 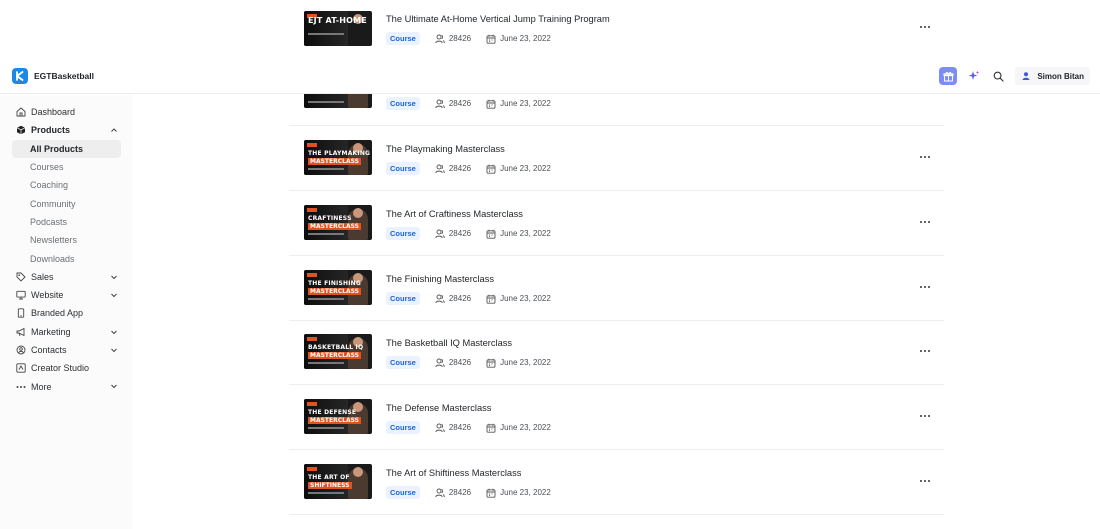 What do you see at coordinates (21, 130) in the screenshot?
I see `box-icon` at bounding box center [21, 130].